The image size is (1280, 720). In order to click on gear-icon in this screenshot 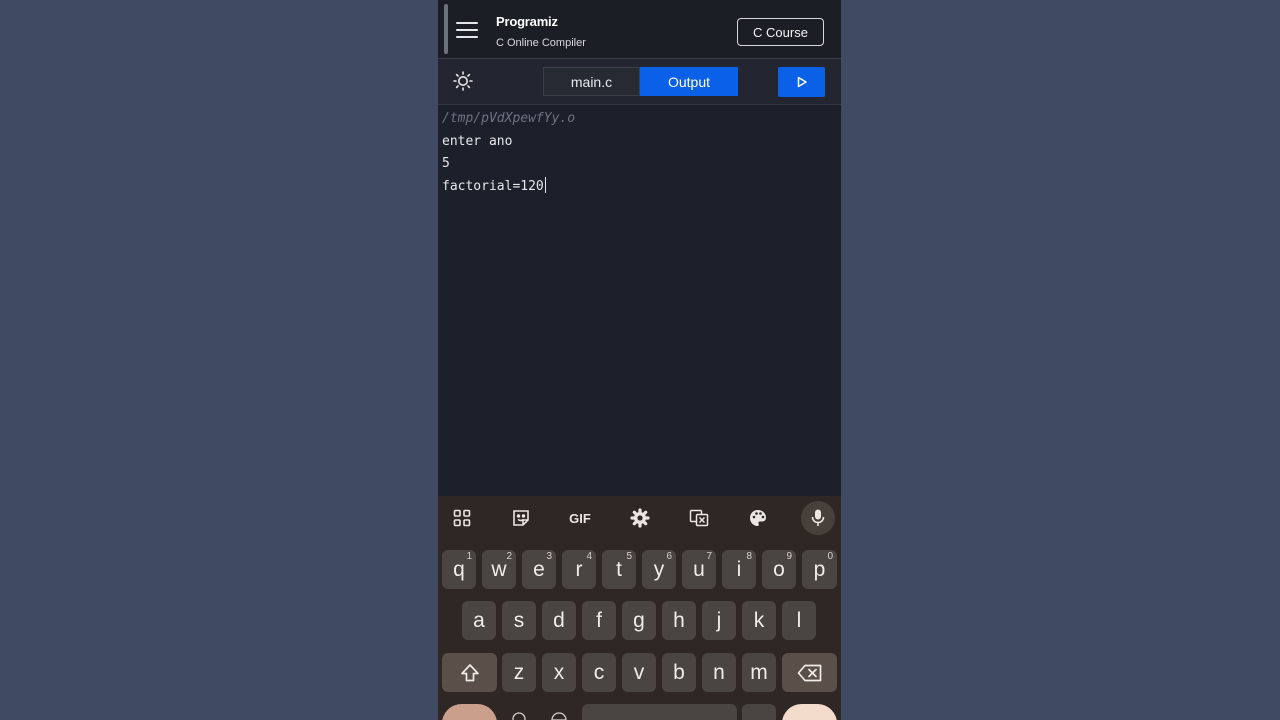, I will do `click(640, 518)`.